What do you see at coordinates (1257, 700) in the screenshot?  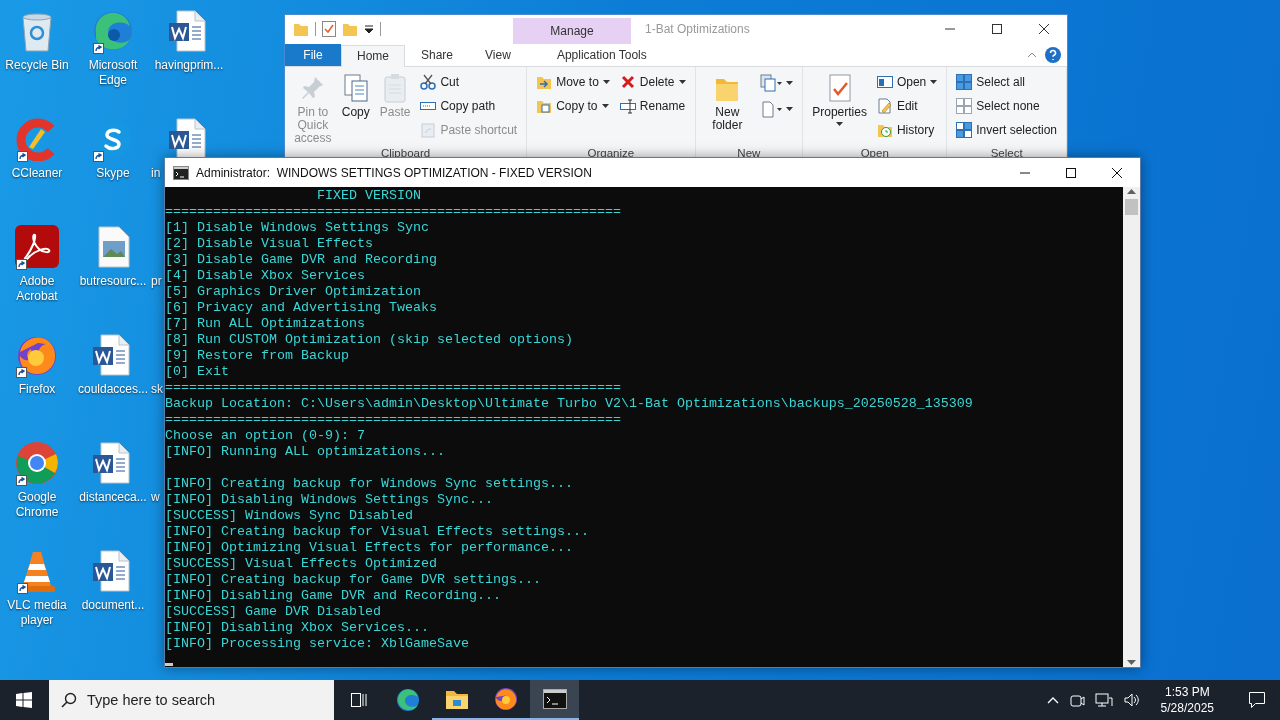 I see `speech-bubble-icon` at bounding box center [1257, 700].